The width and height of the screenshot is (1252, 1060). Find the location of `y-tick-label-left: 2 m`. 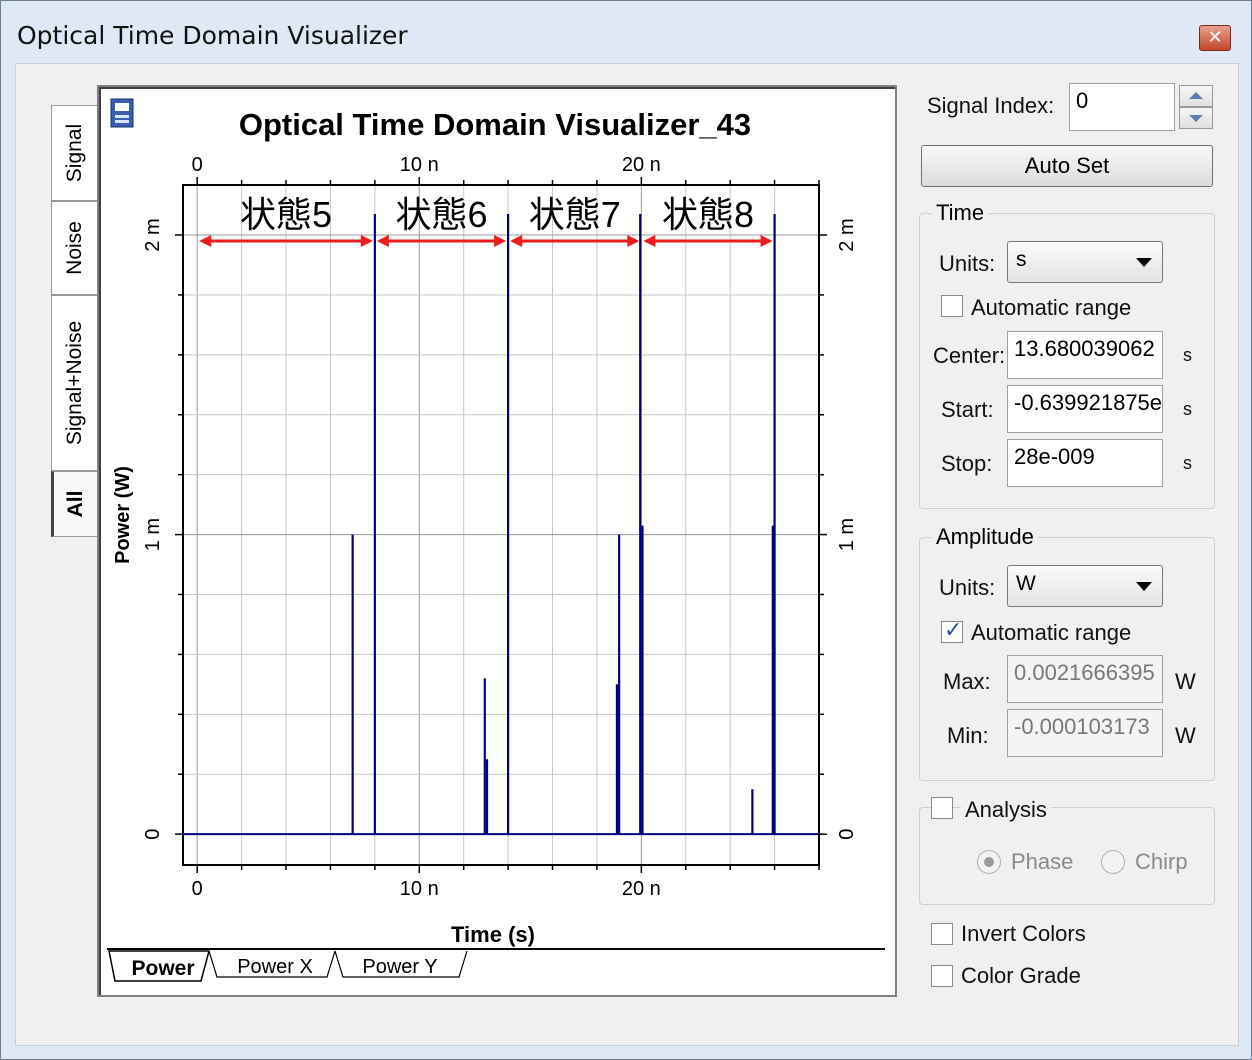

y-tick-label-left: 2 m is located at coordinates (153, 234).